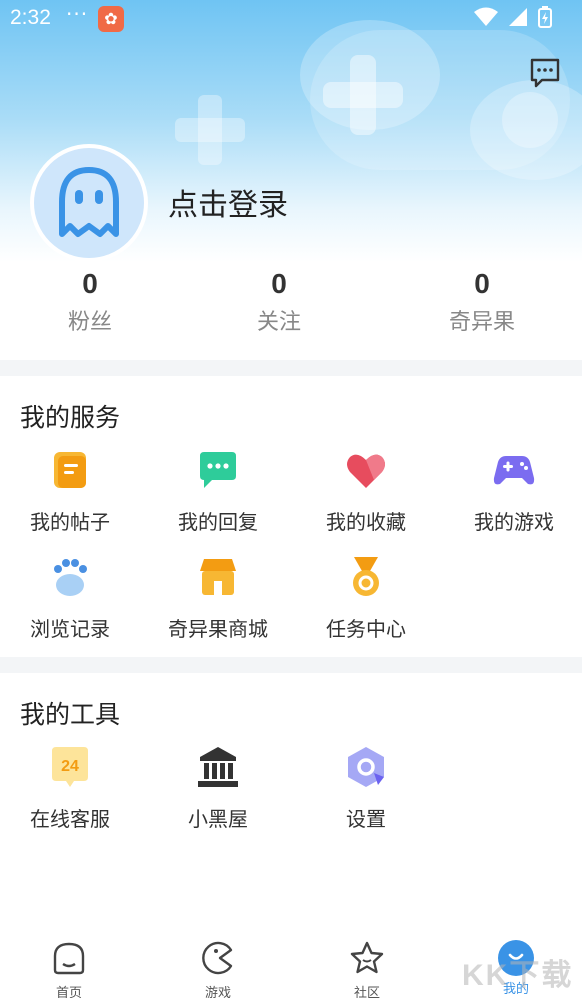 The width and height of the screenshot is (582, 998). I want to click on nav-label: 首页, so click(68, 992).